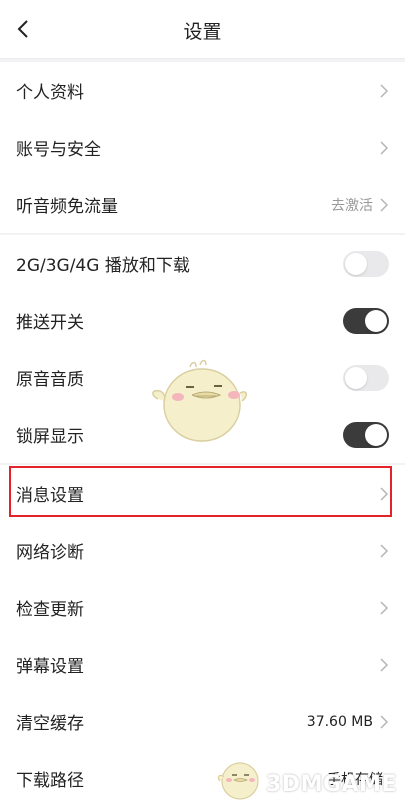  I want to click on row-label: 推送开关, so click(50, 323).